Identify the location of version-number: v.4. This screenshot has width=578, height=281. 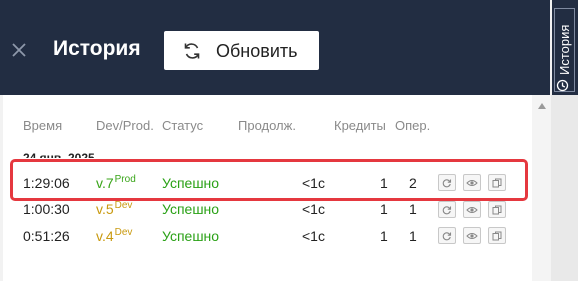
(105, 236).